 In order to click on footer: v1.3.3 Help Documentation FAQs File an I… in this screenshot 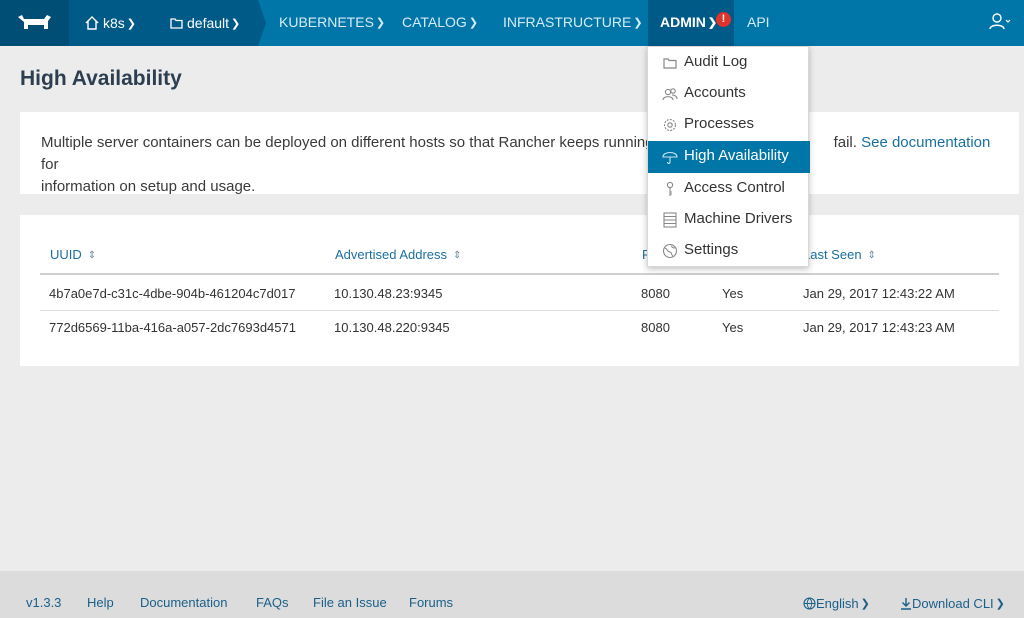, I will do `click(512, 594)`.